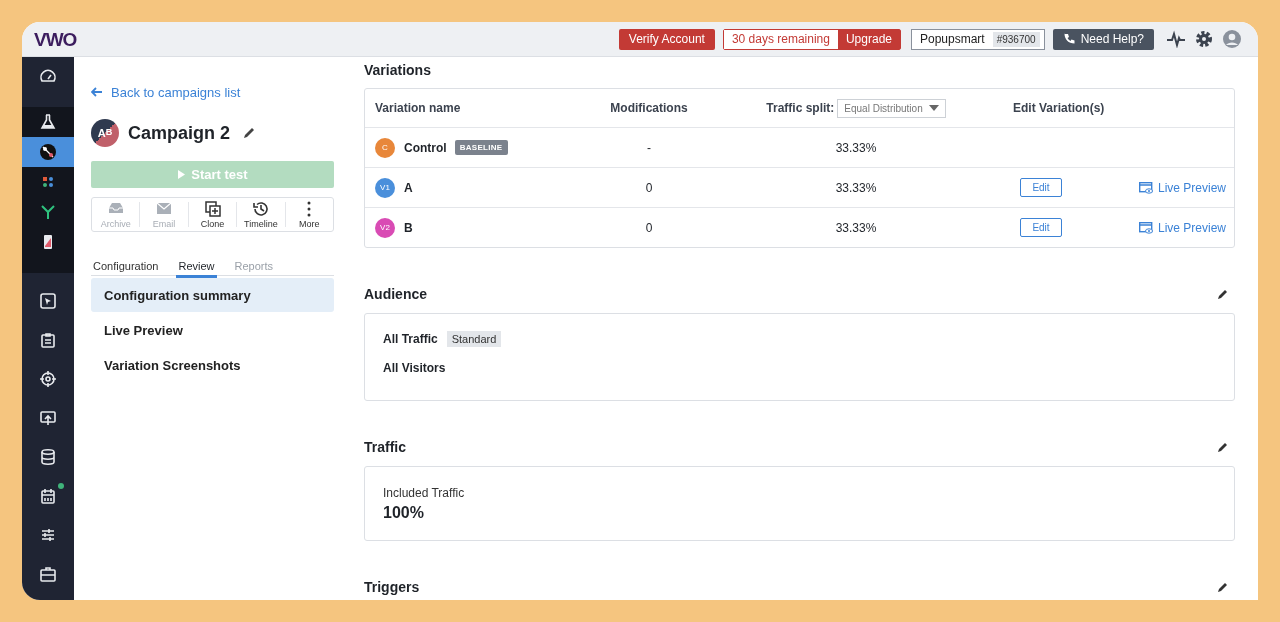  I want to click on database-icon, so click(48, 456).